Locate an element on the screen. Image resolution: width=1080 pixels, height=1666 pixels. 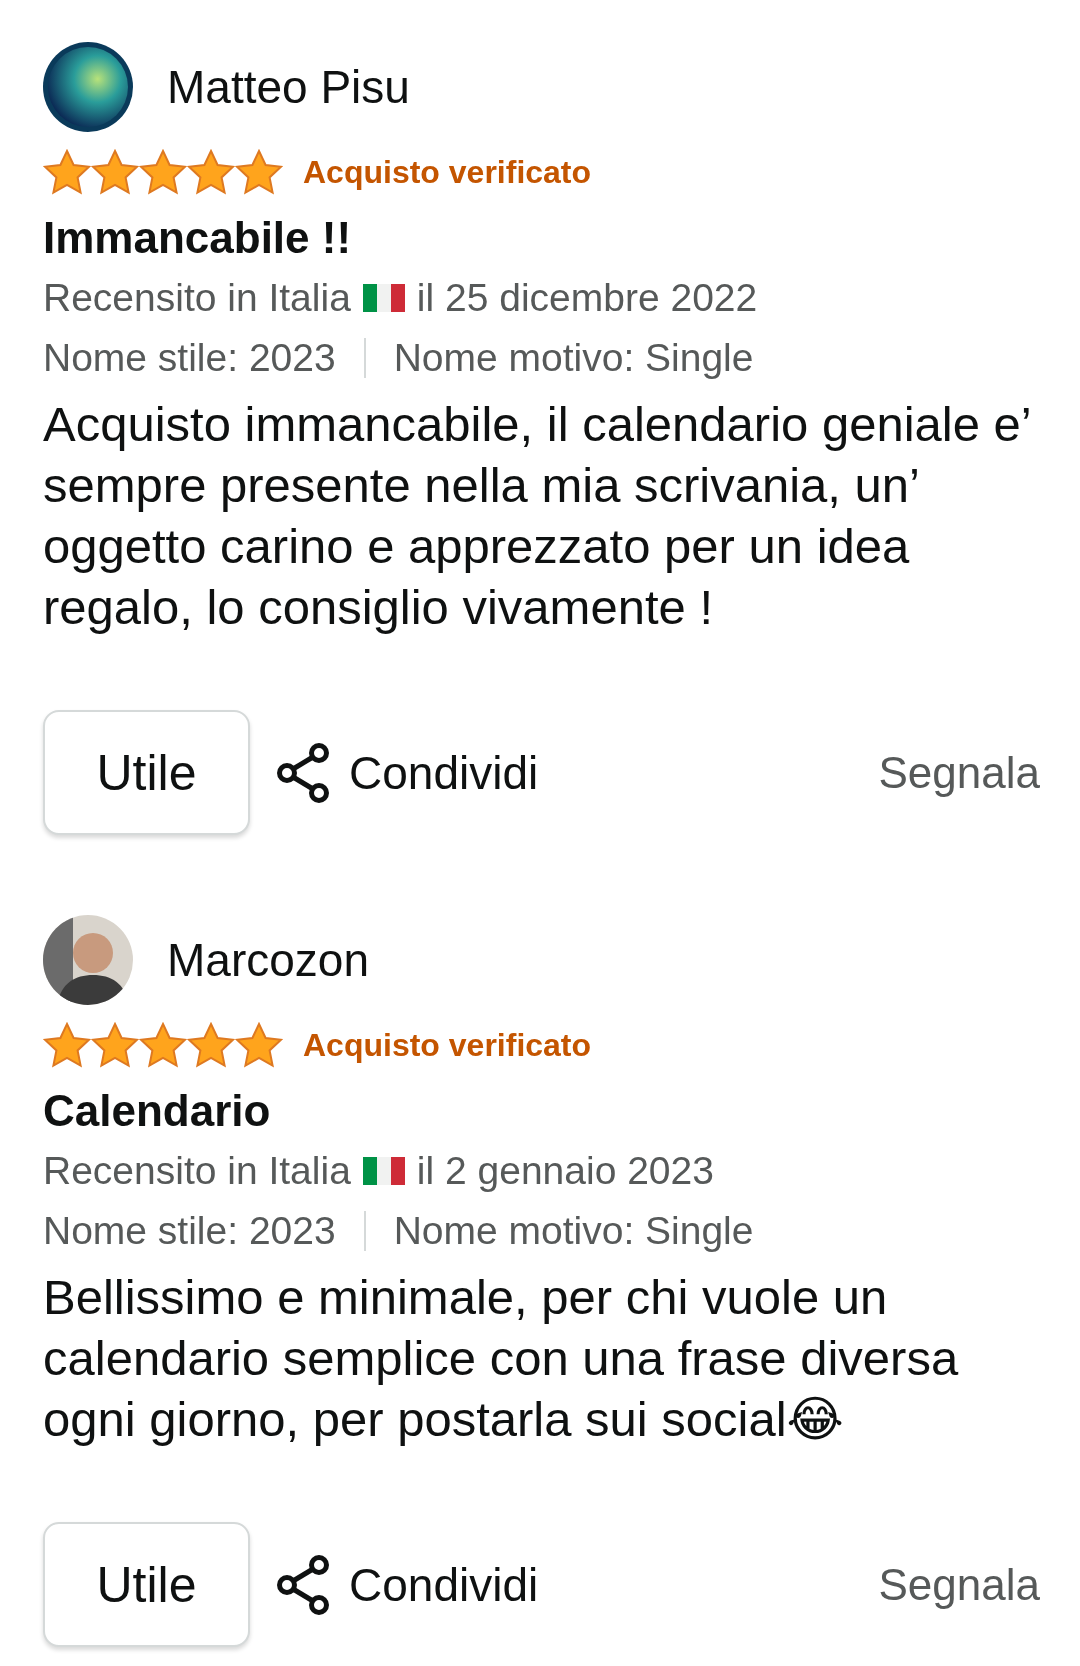
reviewer-name: Matteo Pisu is located at coordinates (288, 87).